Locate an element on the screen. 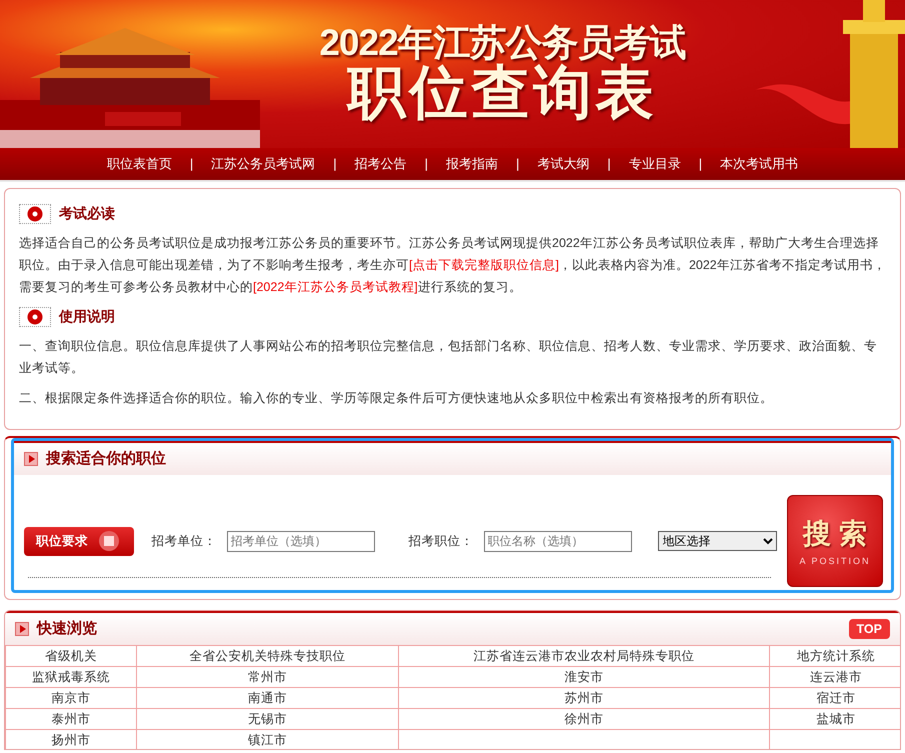  paragraph: 选择适合自己的公务员考试职位是成功报考江苏公务员的重要环节。江苏公务员考试网现提供2022年江苏公务员考试职位表库，帮助广大考生合理选择职位。由于录入信息可能出现差错，为了不影响考生报考，考生亦可[点击下载完整版职位信息]，以此表格内容为准。2022年江苏省考不指定考试用书，需要复习的考生可参考公务员教材中心的[2022年江苏公务员考试教程]进行系统的复习。 is located at coordinates (452, 265).